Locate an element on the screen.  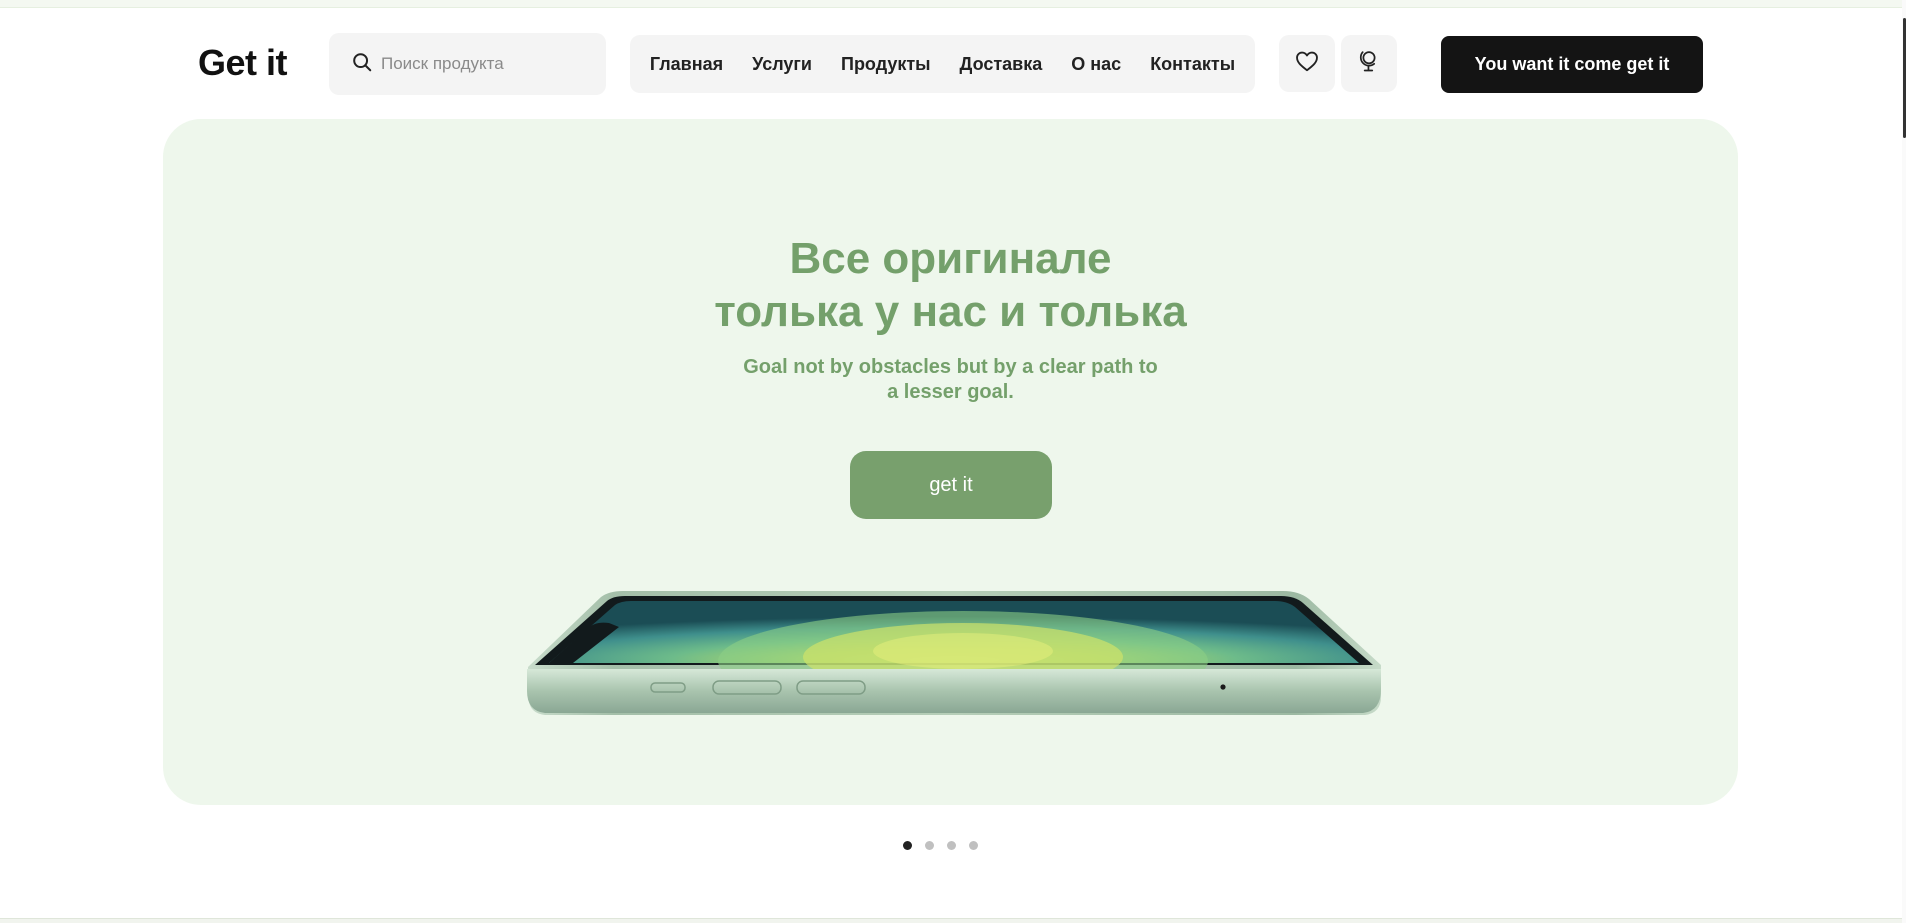
nav-link-products: Продукты is located at coordinates (886, 64).